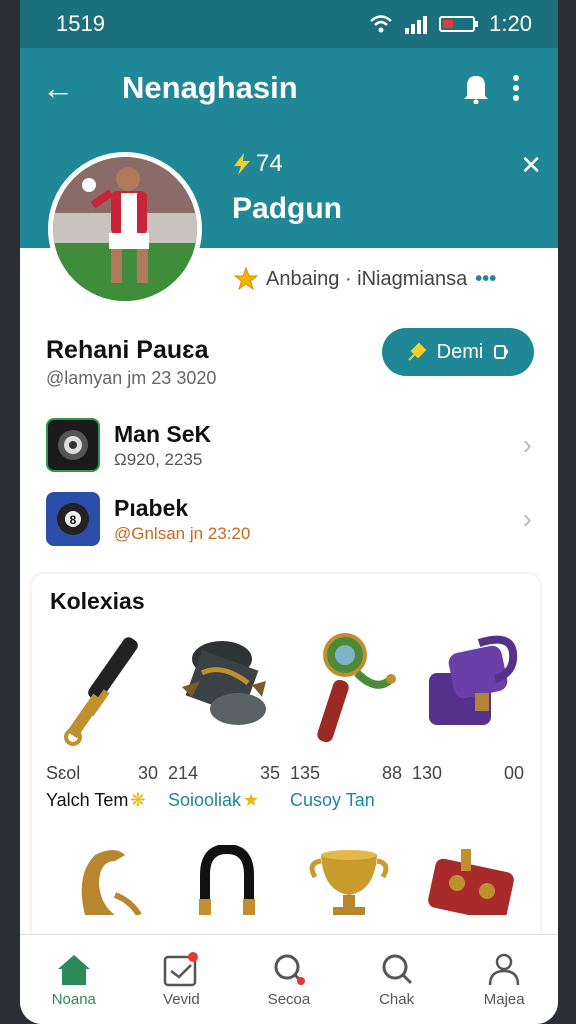  I want to click on banner-score: 74, so click(257, 164).